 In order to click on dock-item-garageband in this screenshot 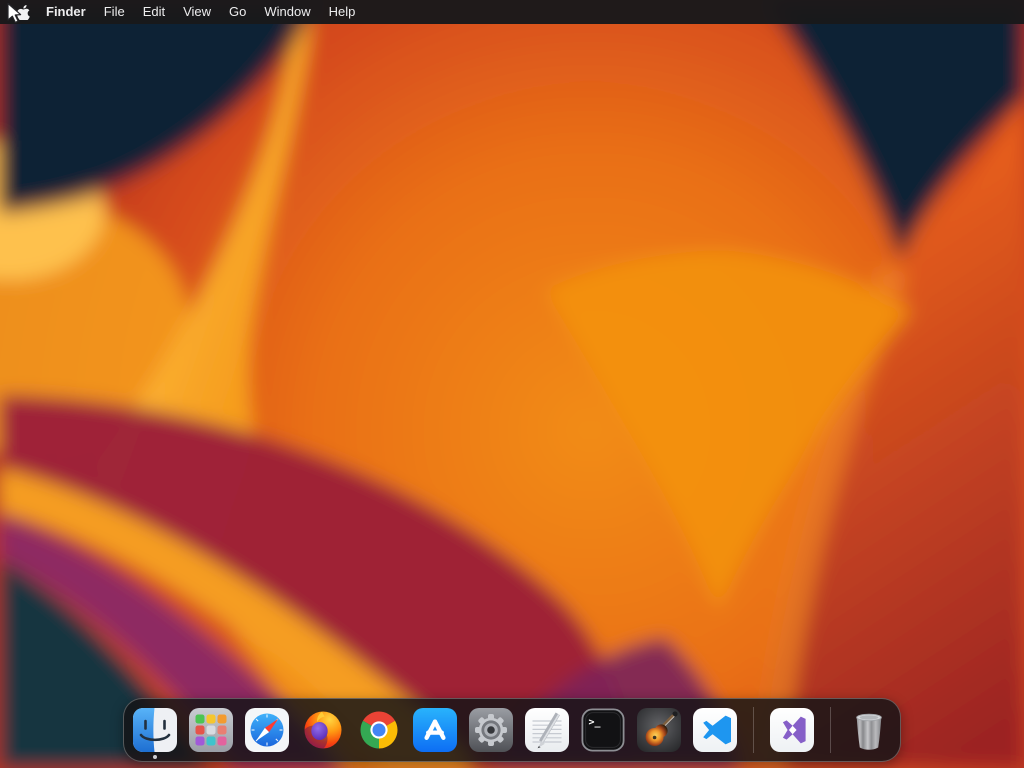, I will do `click(659, 730)`.